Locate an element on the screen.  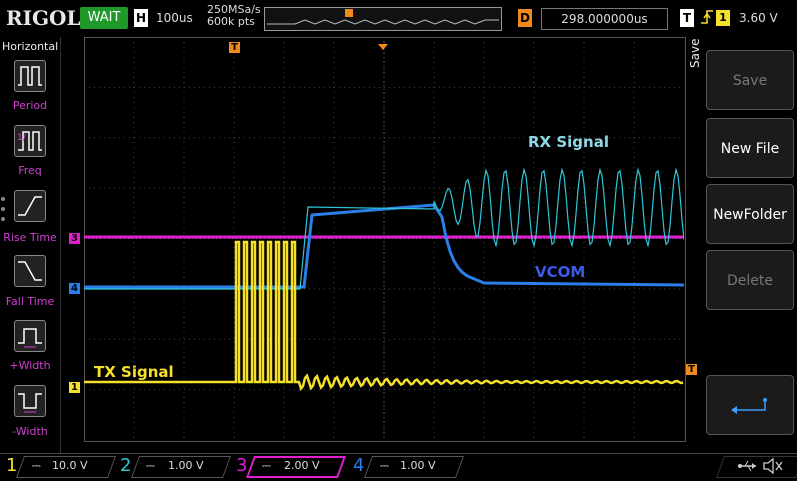
period-icon is located at coordinates (30, 76).